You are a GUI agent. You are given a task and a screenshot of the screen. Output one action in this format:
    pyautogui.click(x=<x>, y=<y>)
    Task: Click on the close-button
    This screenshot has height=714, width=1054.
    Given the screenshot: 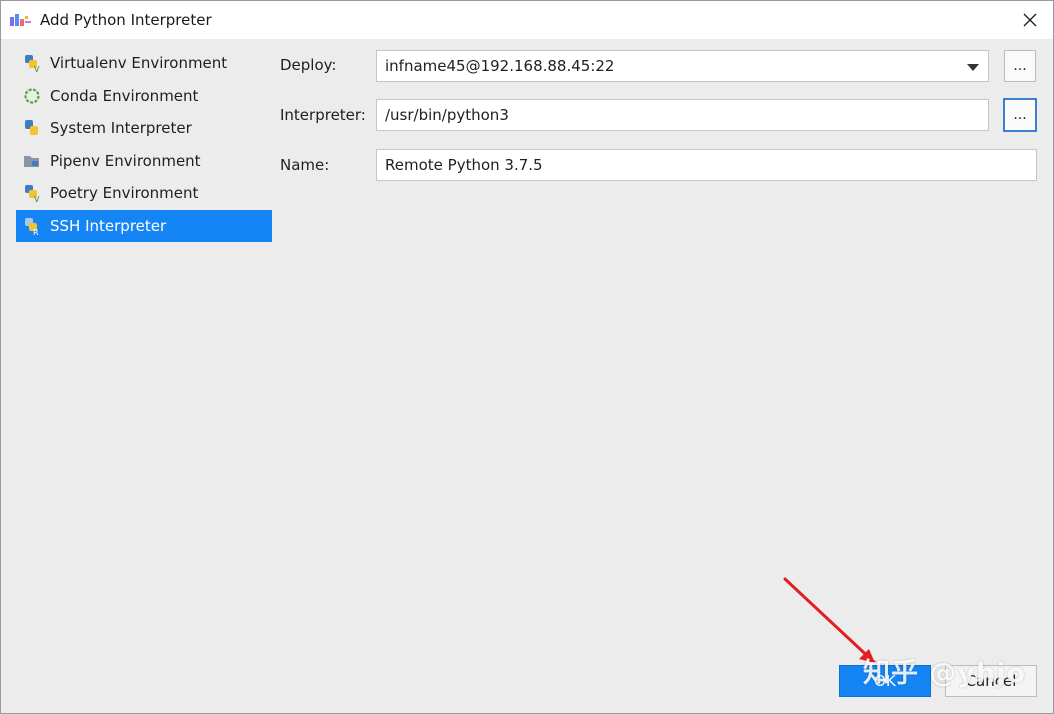 What is the action you would take?
    pyautogui.click(x=1030, y=20)
    